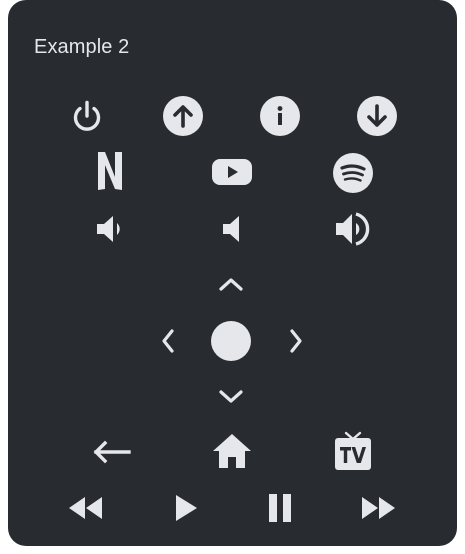  I want to click on info-button, so click(280, 116).